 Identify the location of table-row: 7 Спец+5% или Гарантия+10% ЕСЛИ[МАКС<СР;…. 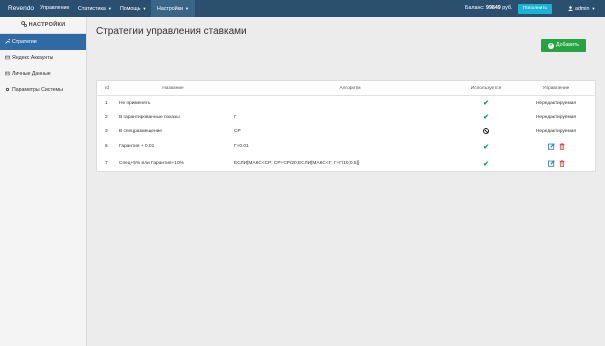
(346, 163).